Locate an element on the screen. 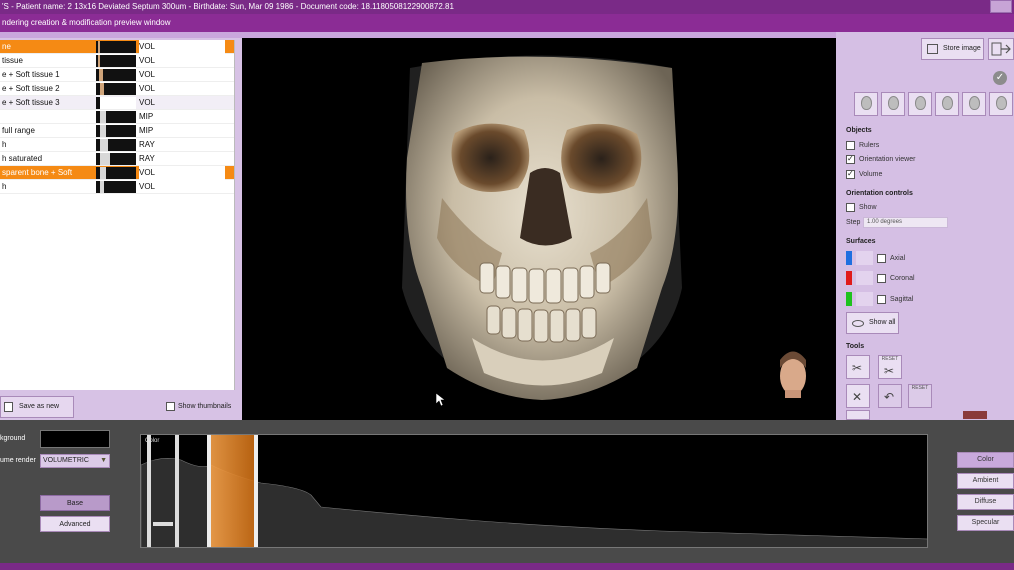 This screenshot has width=1014, height=570. show-thumbnails-label: Show thumbnails is located at coordinates (205, 406).